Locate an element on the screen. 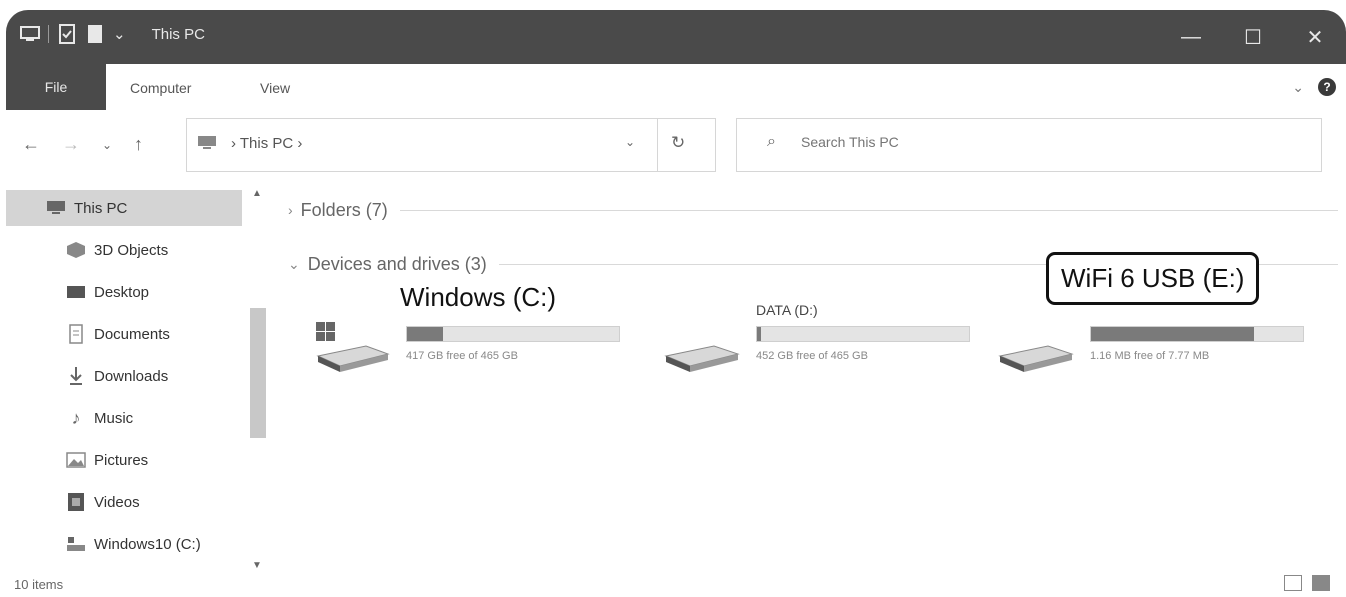 Image resolution: width=1346 pixels, height=597 pixels. sidebar-item-label: Videos is located at coordinates (117, 502).